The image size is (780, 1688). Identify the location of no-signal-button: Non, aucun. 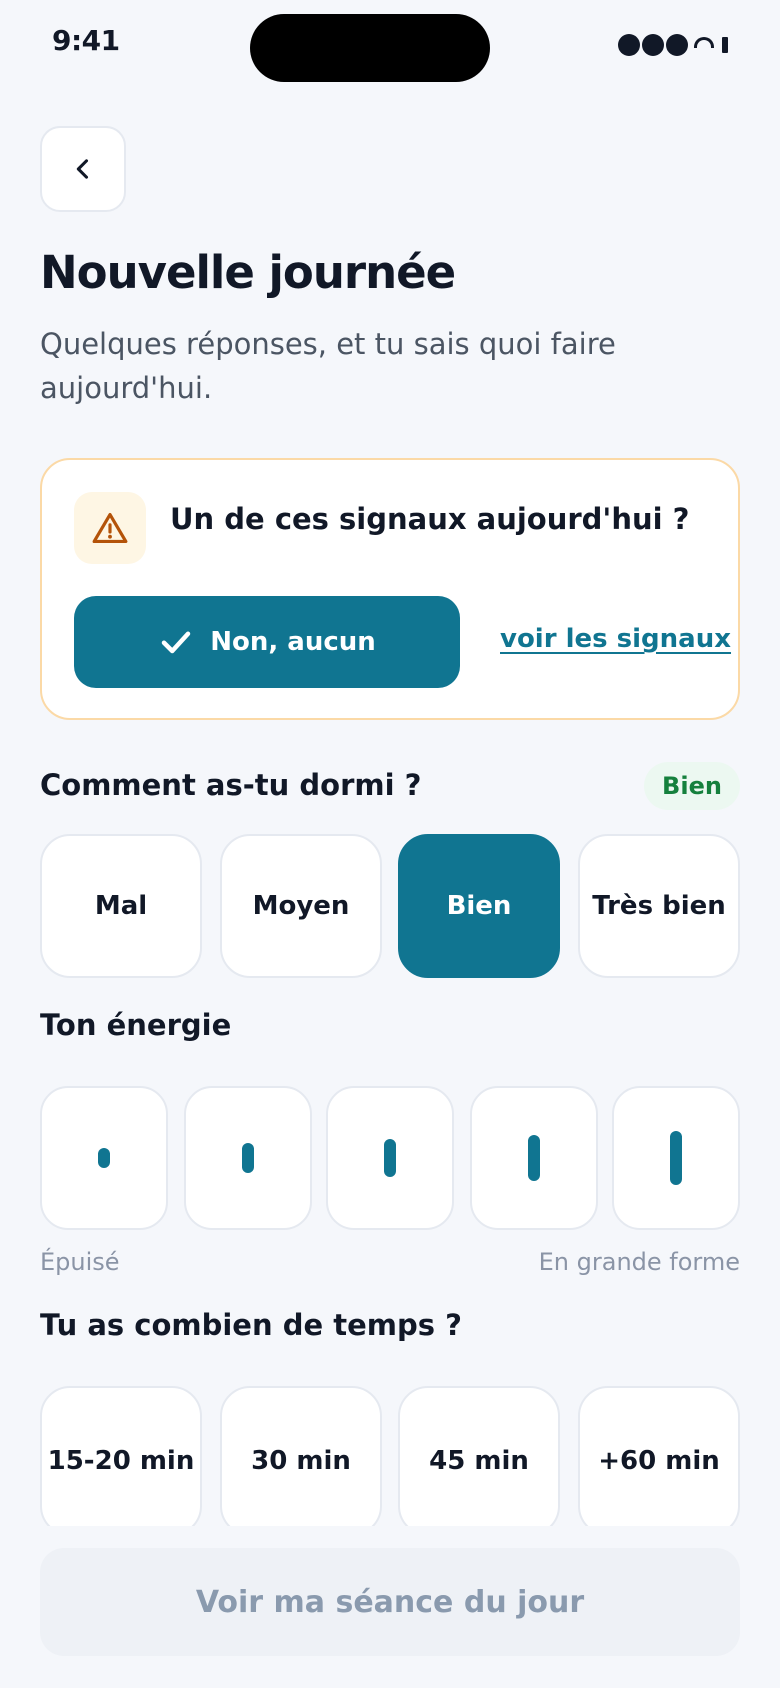
(267, 642).